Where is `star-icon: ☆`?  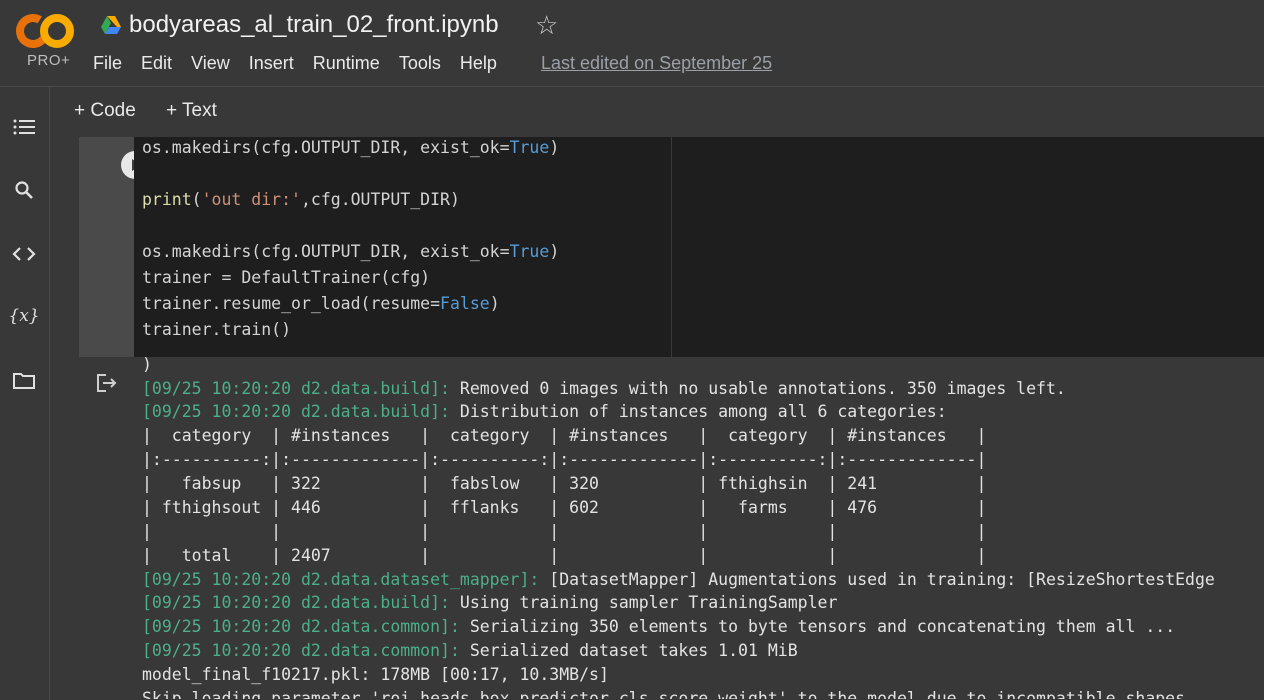
star-icon: ☆ is located at coordinates (546, 25).